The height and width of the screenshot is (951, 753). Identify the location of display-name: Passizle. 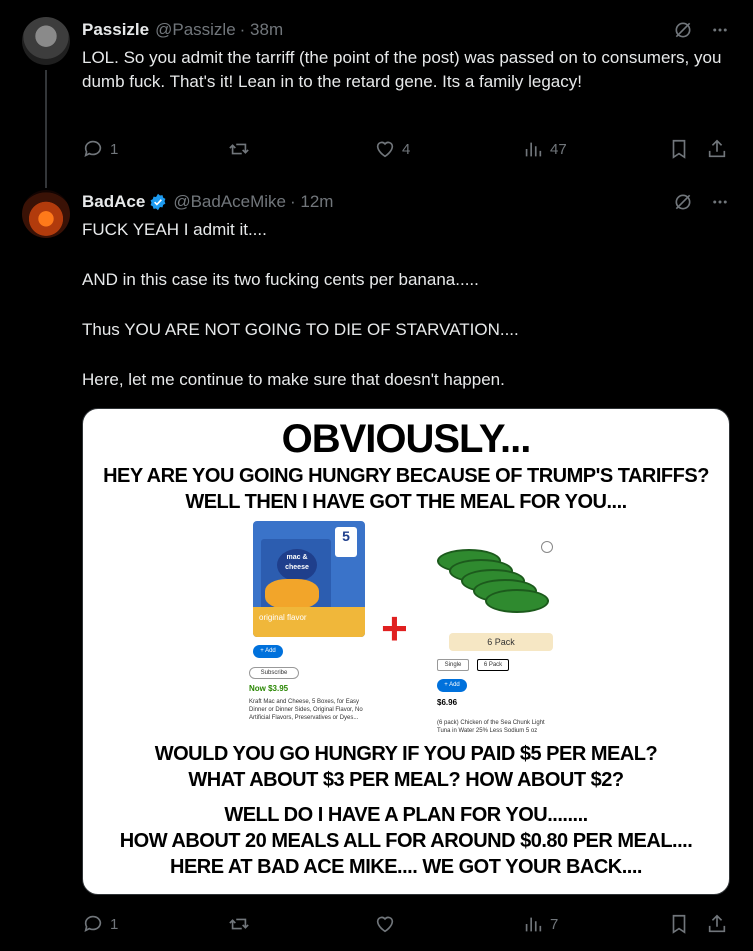
(115, 30).